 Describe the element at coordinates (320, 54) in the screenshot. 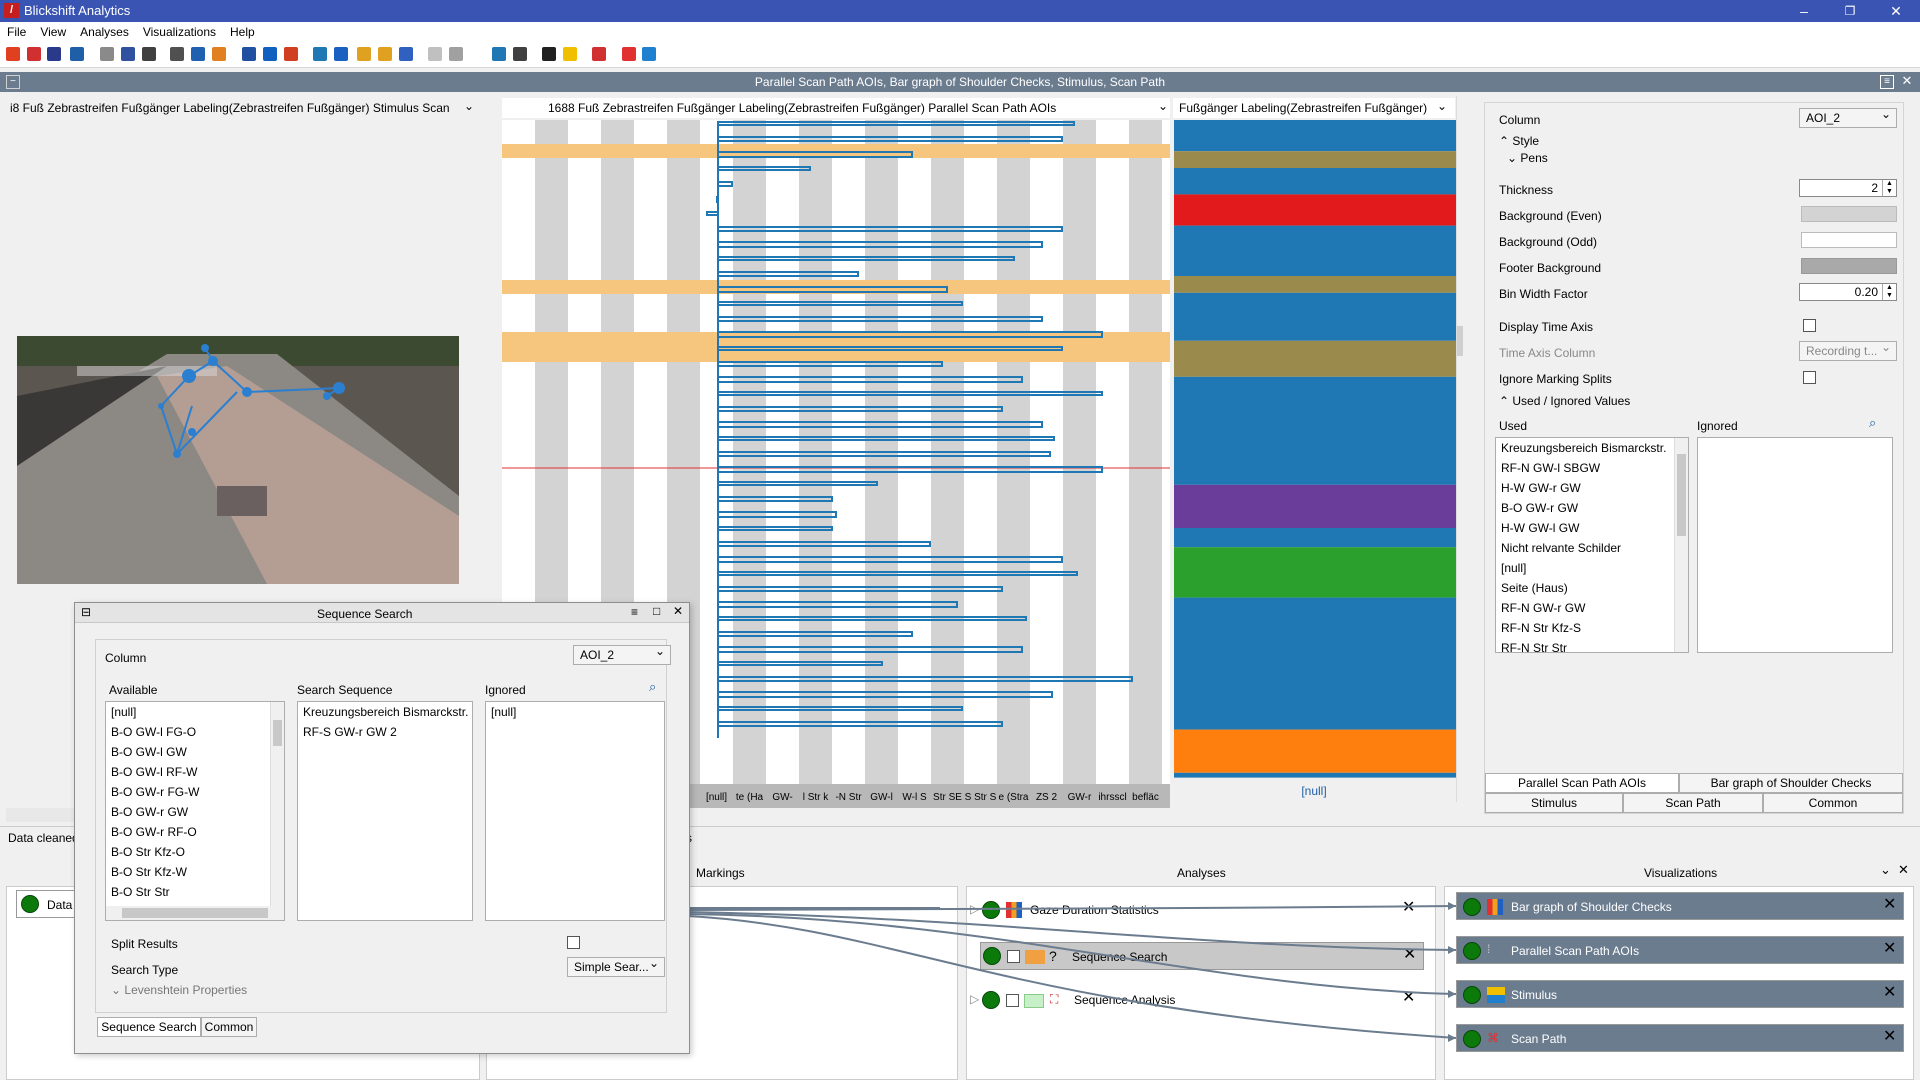

I see `scatter-icon` at that location.